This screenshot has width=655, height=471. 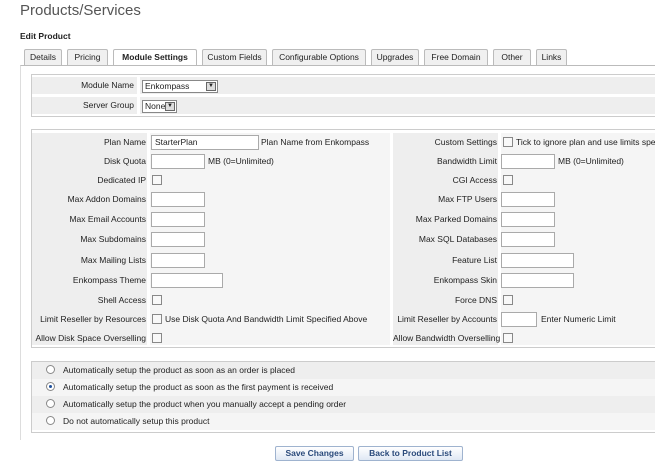 What do you see at coordinates (124, 142) in the screenshot?
I see `plan-name-label: Plan Name` at bounding box center [124, 142].